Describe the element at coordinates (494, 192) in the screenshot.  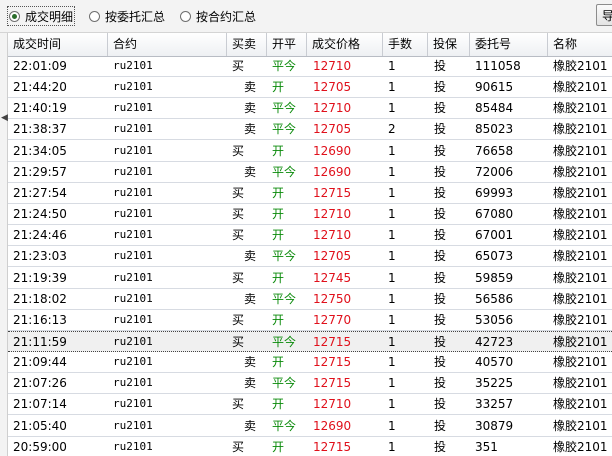
I see `cell-order-no: 69993` at that location.